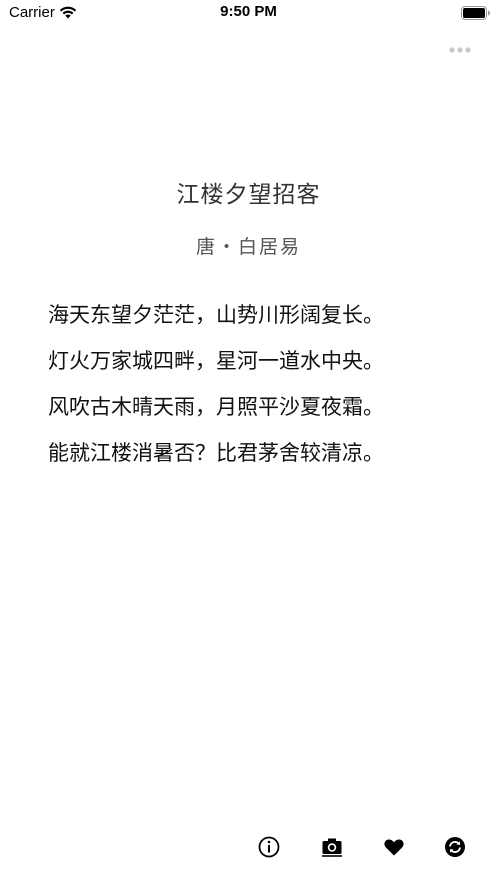 This screenshot has width=497, height=883. I want to click on info-button, so click(269, 847).